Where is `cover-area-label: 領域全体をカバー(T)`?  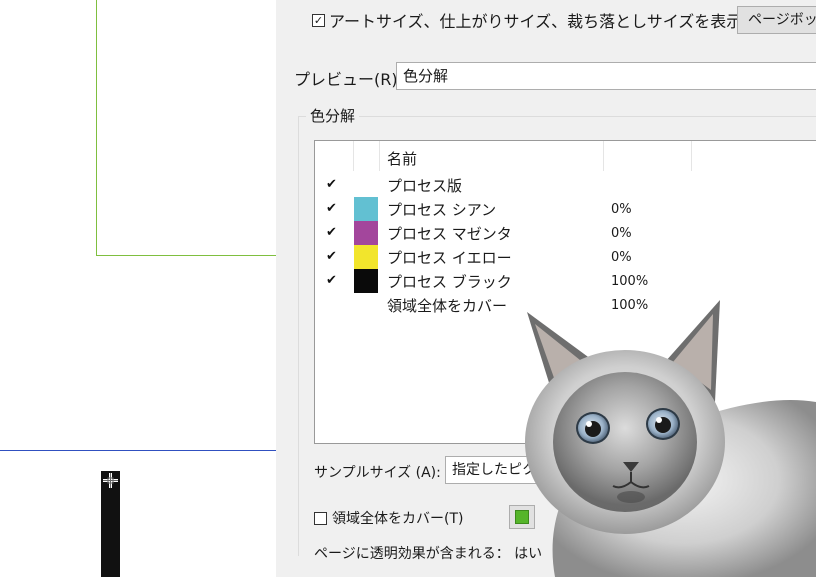 cover-area-label: 領域全体をカバー(T) is located at coordinates (398, 519).